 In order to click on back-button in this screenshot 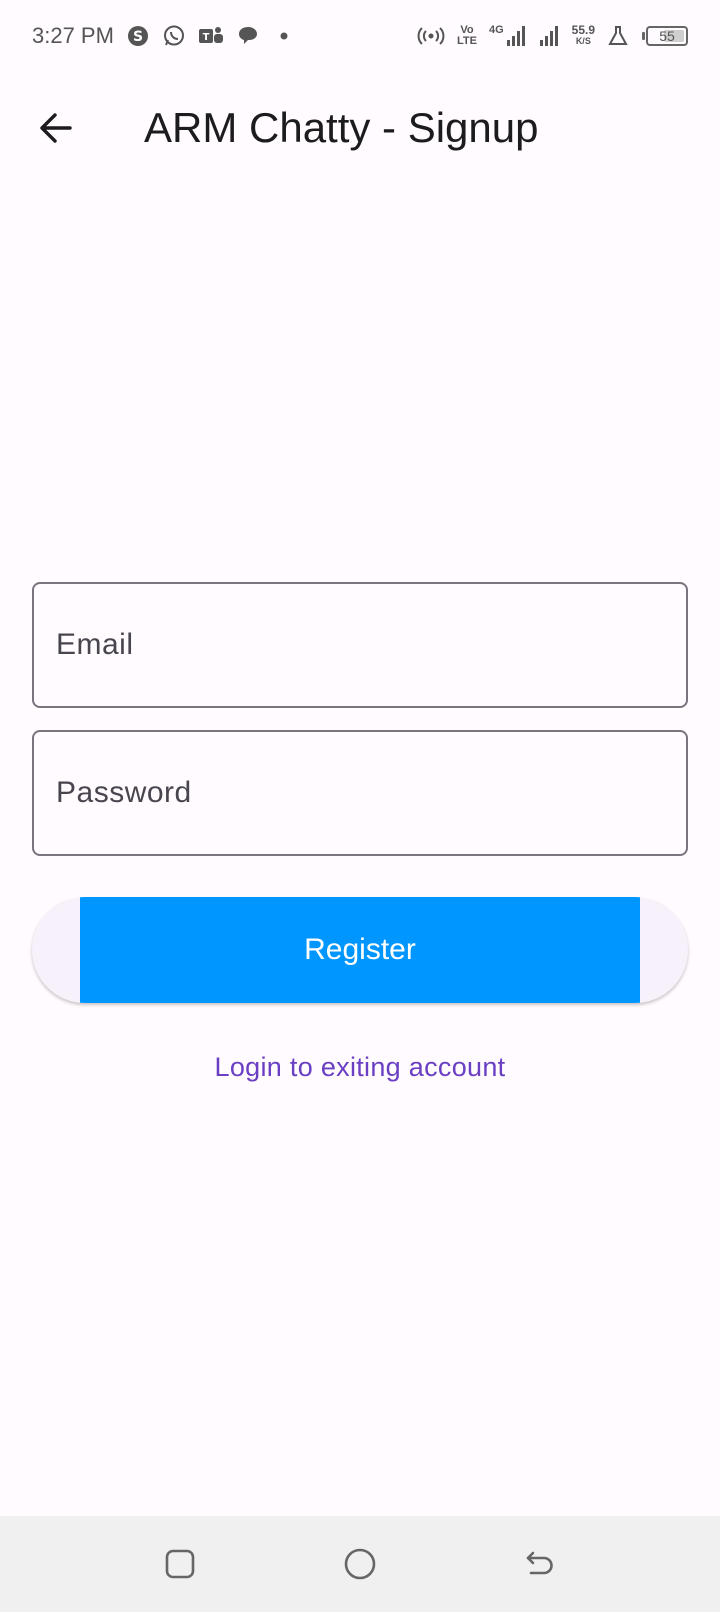, I will do `click(56, 128)`.